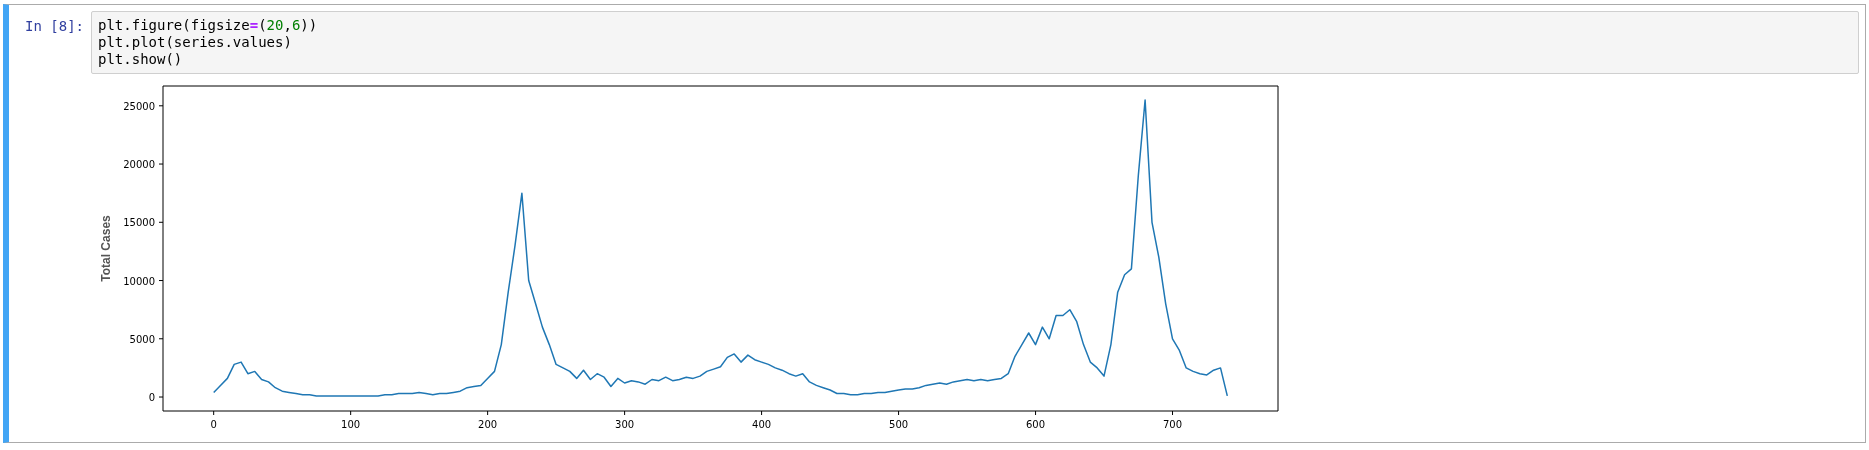  What do you see at coordinates (208, 25) in the screenshot?
I see `code-line: plt.figure(figsize=(20,6))` at bounding box center [208, 25].